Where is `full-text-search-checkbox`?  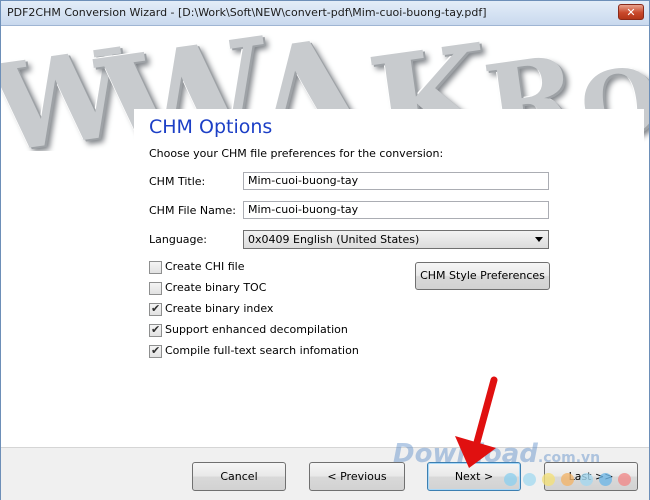
full-text-search-checkbox is located at coordinates (155, 351).